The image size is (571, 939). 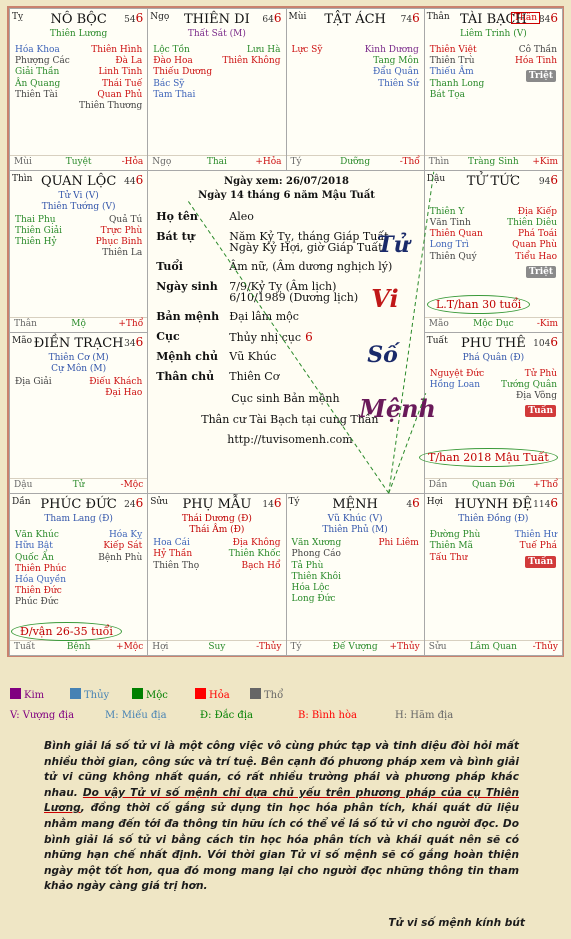 I want to click on legend-state-1: M: Miếu địa, so click(x=136, y=715).